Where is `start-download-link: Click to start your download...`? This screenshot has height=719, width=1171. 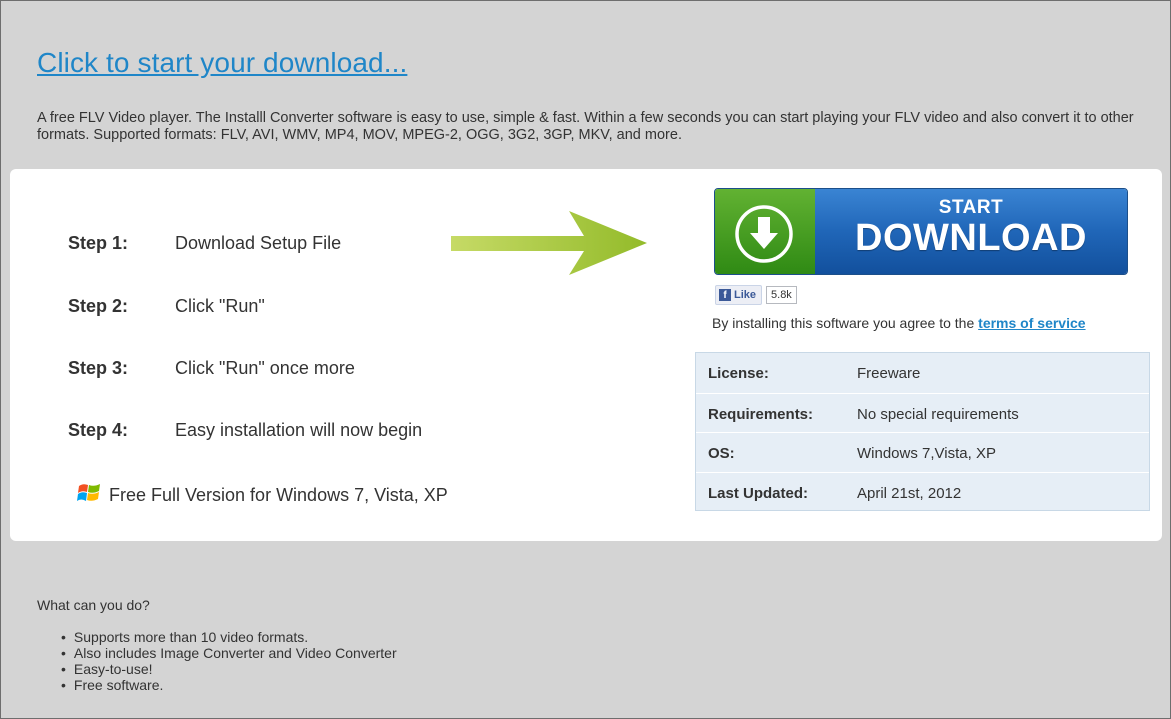 start-download-link: Click to start your download... is located at coordinates (222, 63).